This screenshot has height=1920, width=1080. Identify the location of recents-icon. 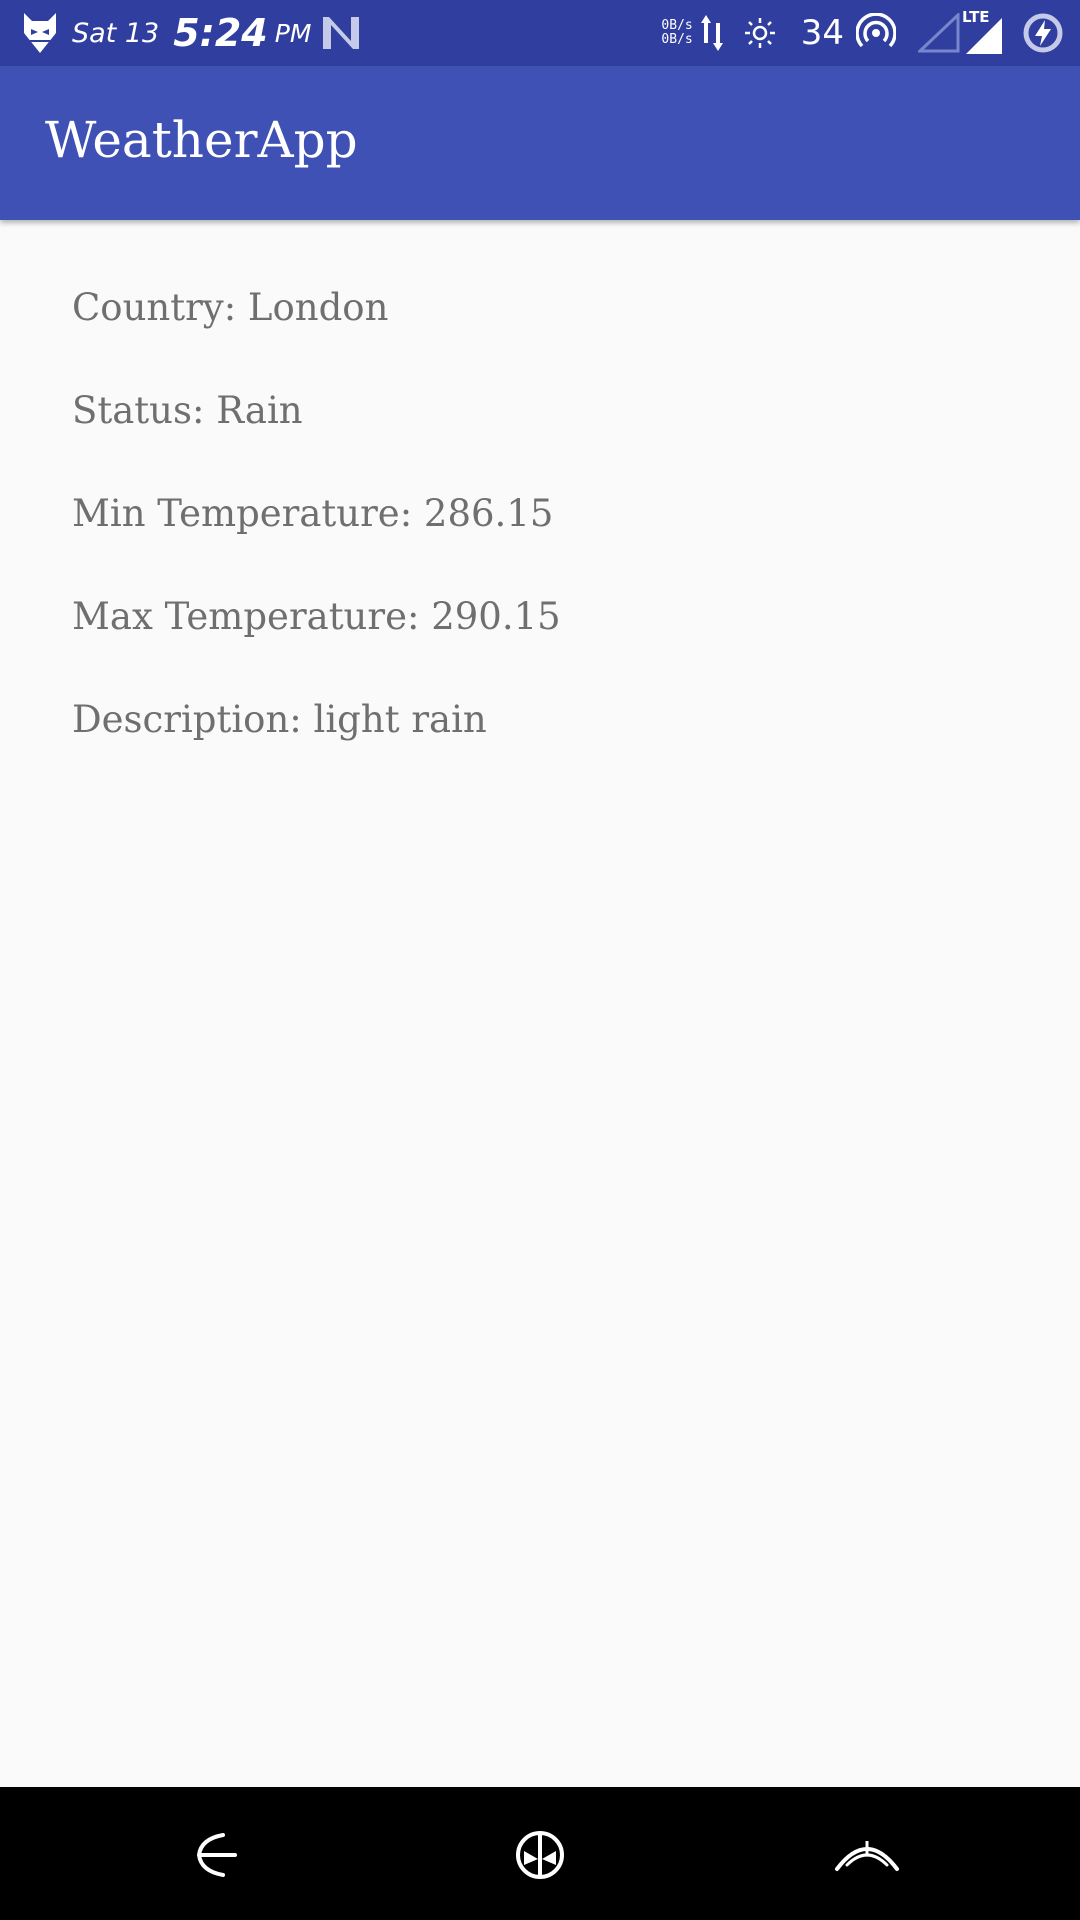
(867, 1855).